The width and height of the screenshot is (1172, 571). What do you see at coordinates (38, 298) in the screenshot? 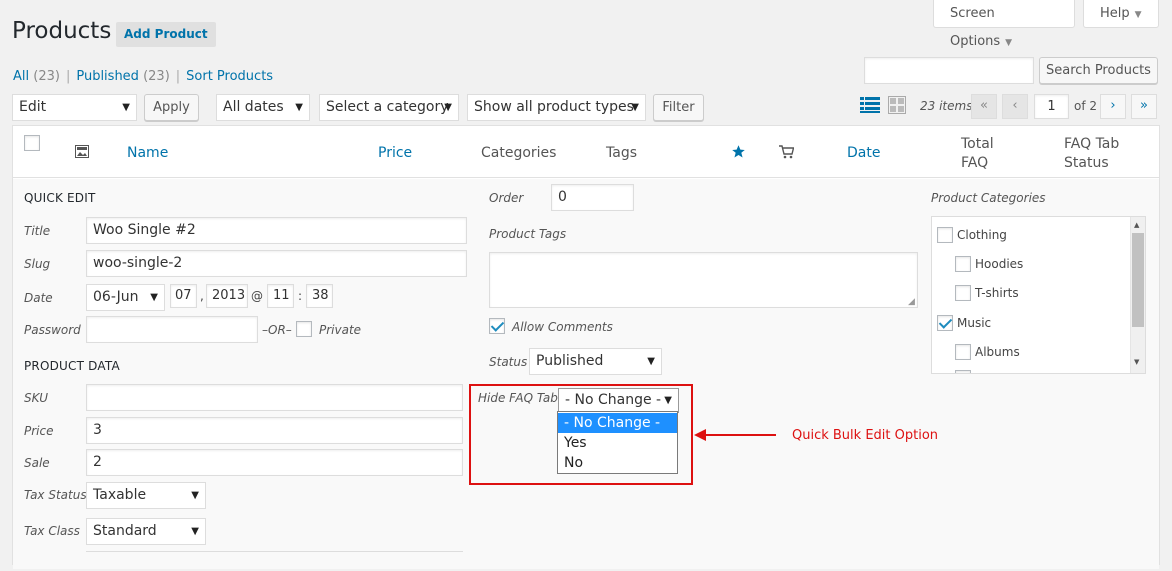
I see `date-label: Date` at bounding box center [38, 298].